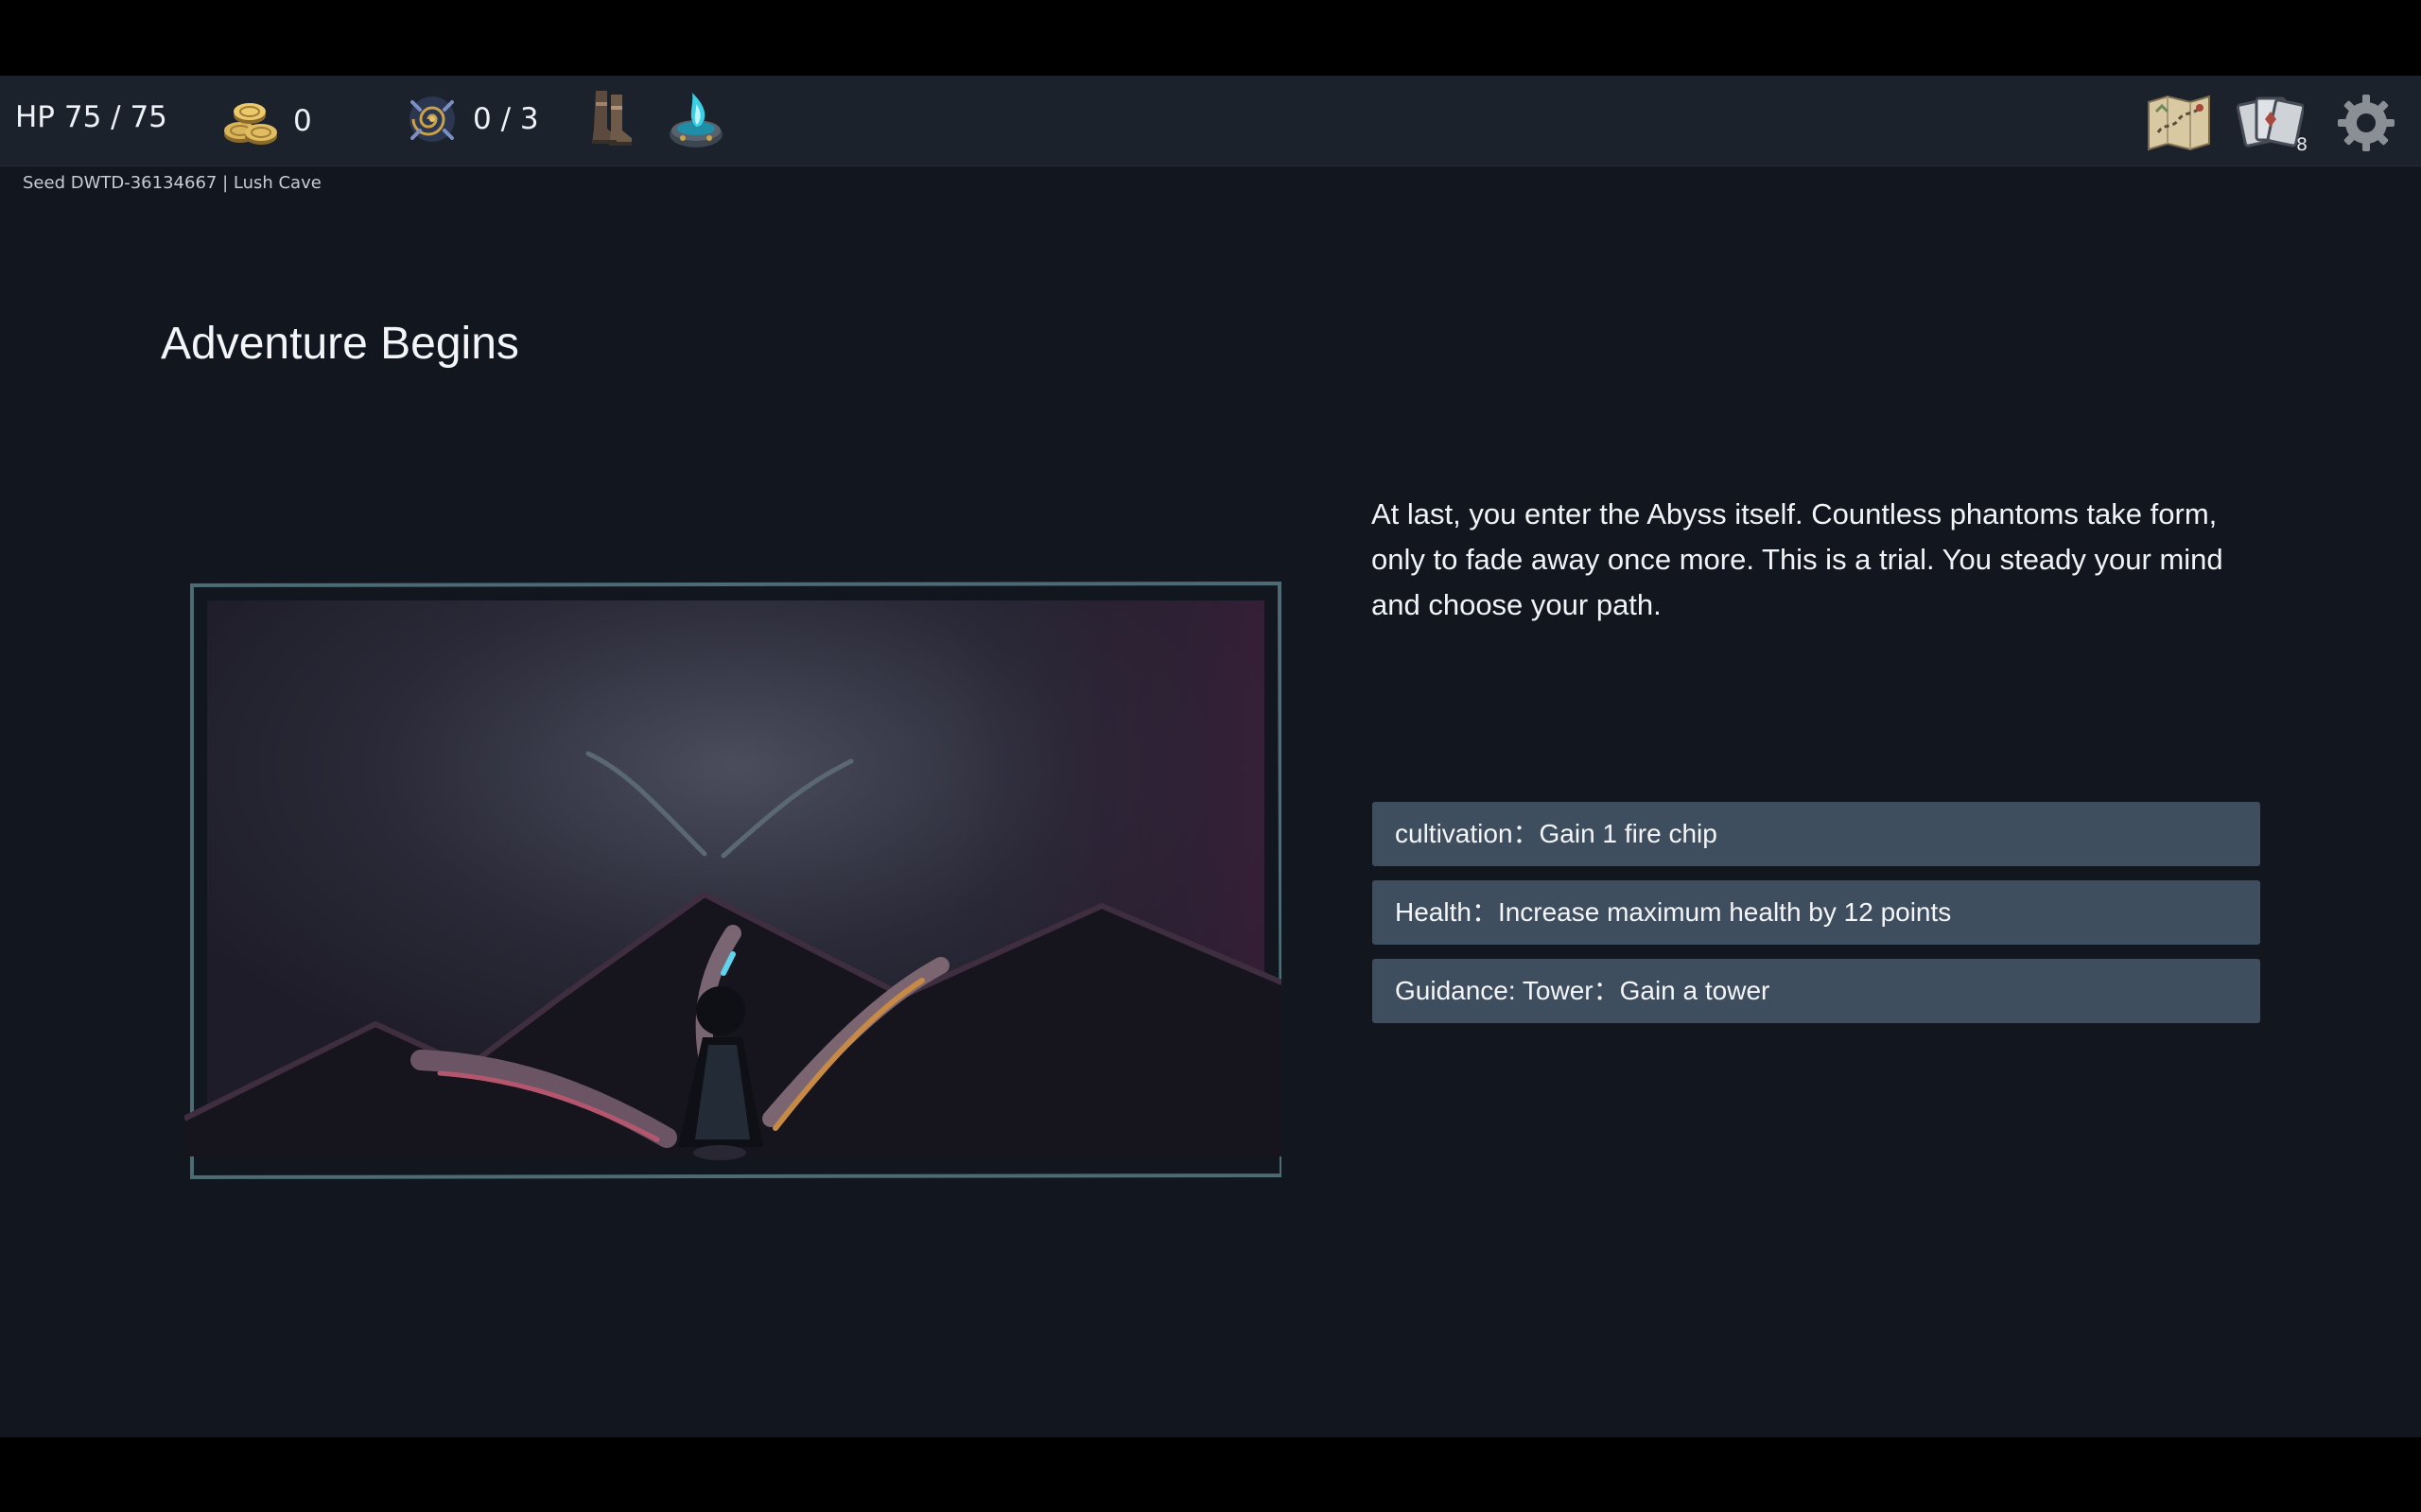 This screenshot has height=1512, width=2421. I want to click on top-hud-bar: HP 75 / 75 0 0 / 3 8, so click(1210, 121).